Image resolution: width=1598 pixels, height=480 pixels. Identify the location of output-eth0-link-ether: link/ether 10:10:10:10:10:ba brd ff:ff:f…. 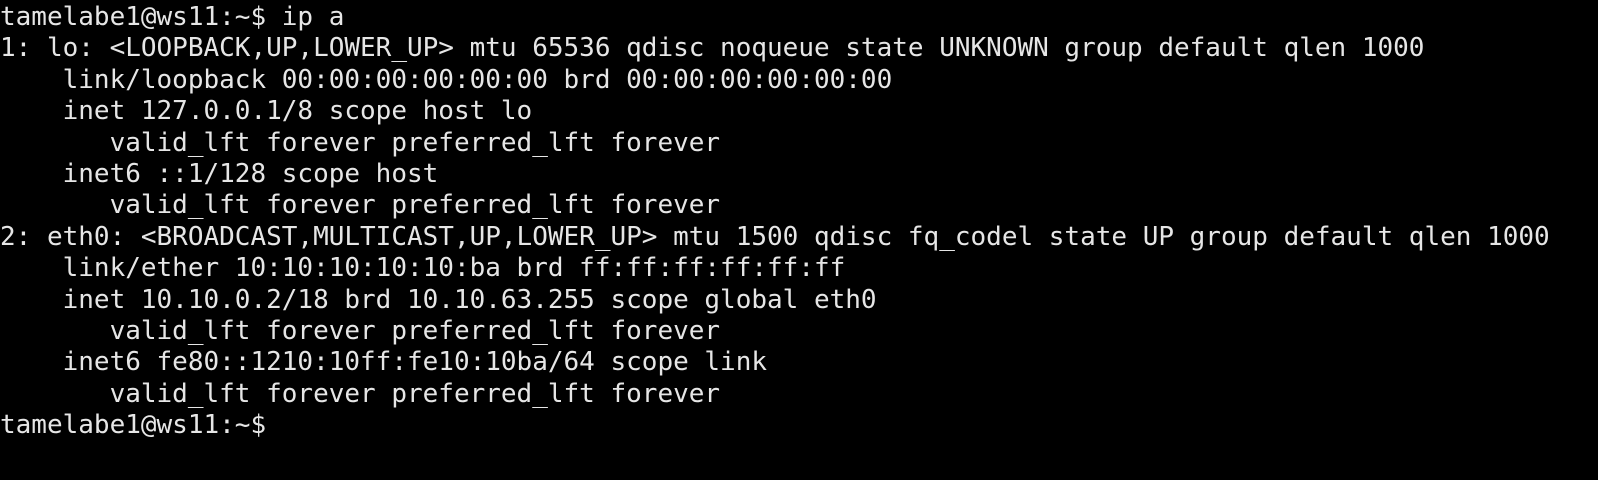
(423, 268).